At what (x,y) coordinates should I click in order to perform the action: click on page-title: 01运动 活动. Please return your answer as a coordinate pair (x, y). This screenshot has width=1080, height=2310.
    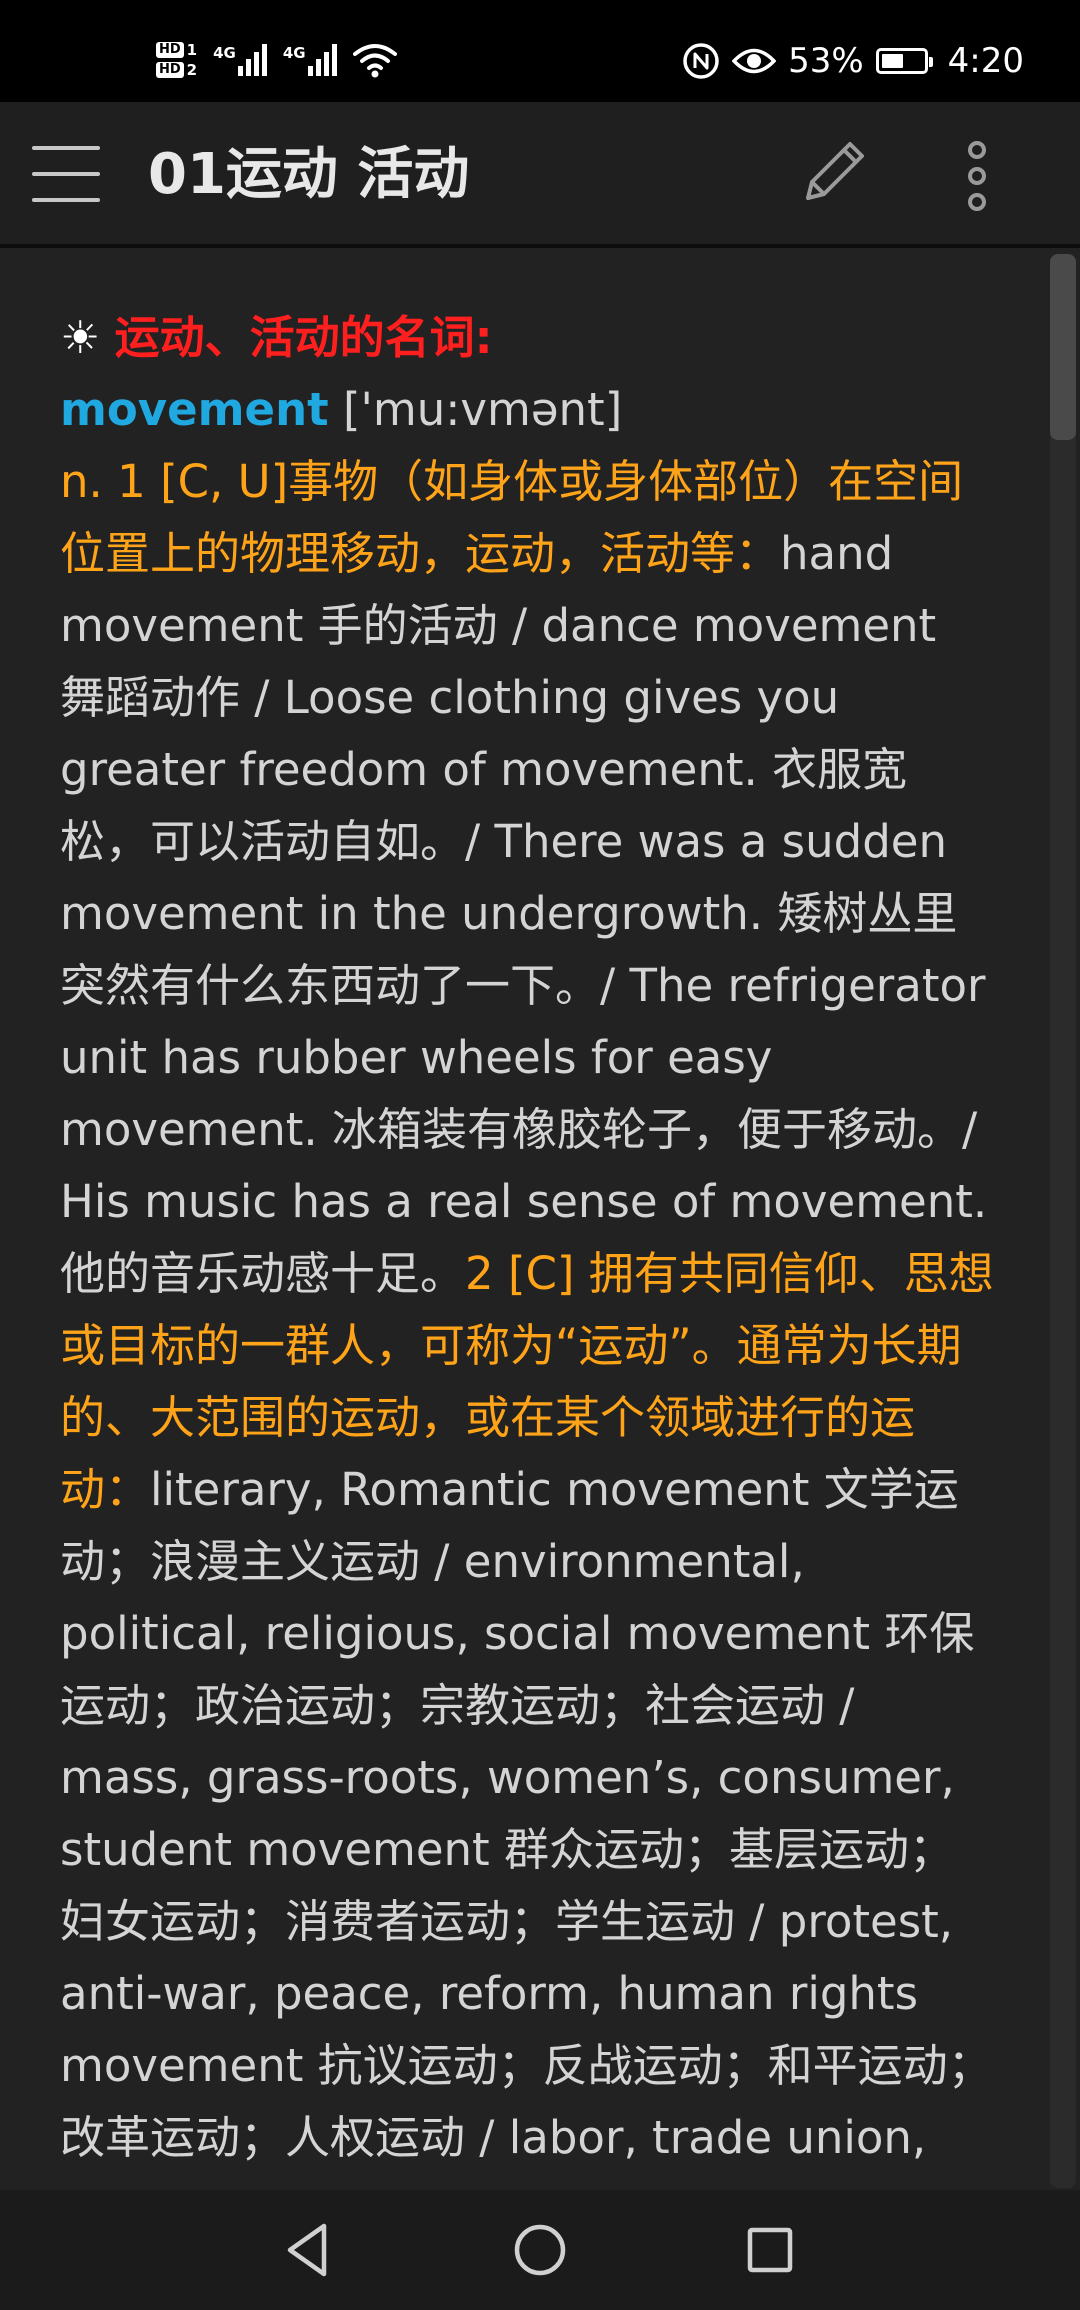
    Looking at the image, I should click on (309, 174).